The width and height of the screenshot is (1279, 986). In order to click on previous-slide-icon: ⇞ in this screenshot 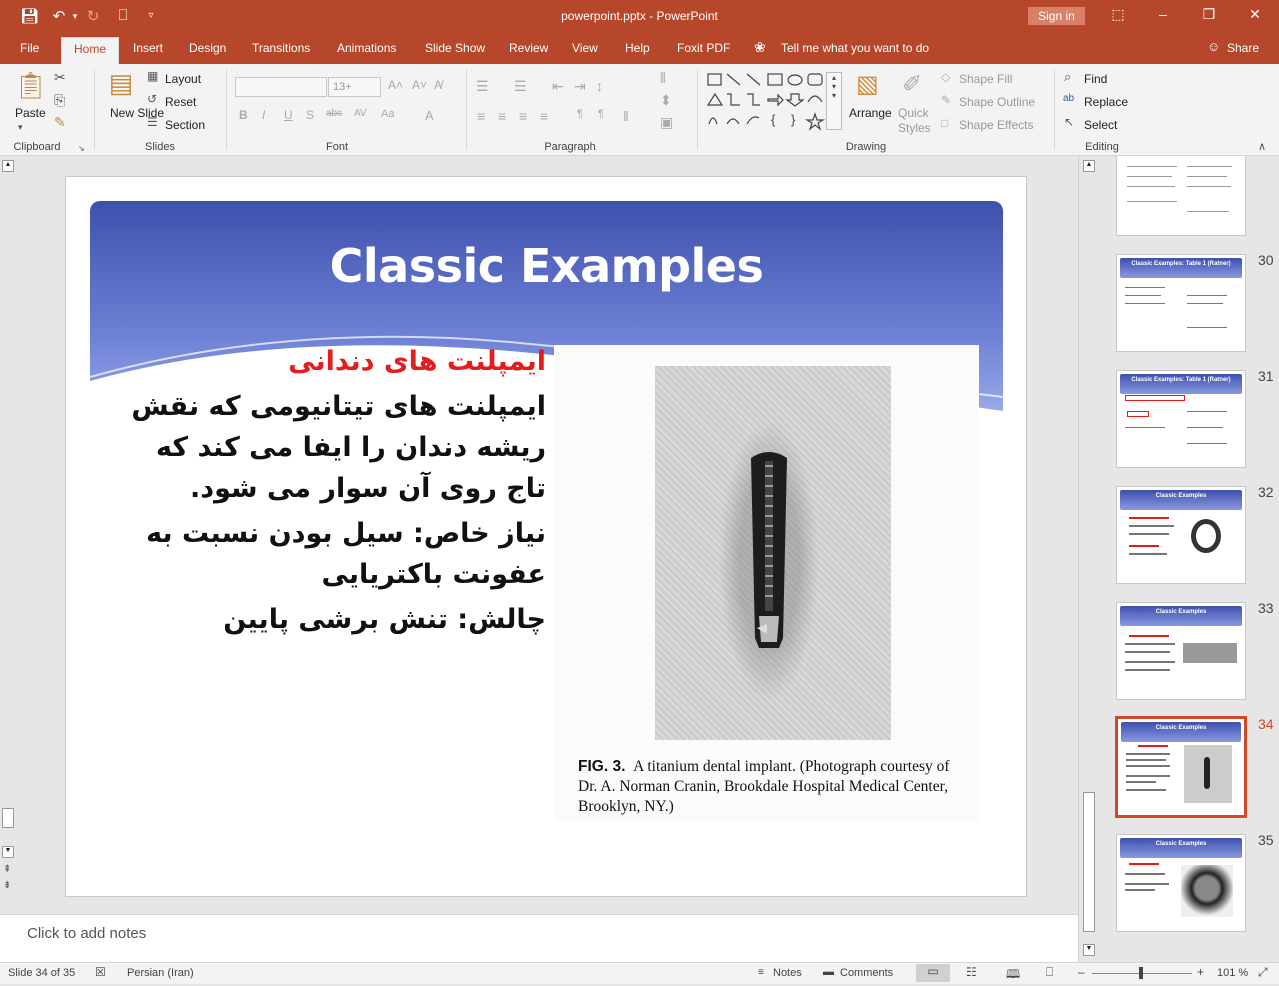, I will do `click(7, 869)`.